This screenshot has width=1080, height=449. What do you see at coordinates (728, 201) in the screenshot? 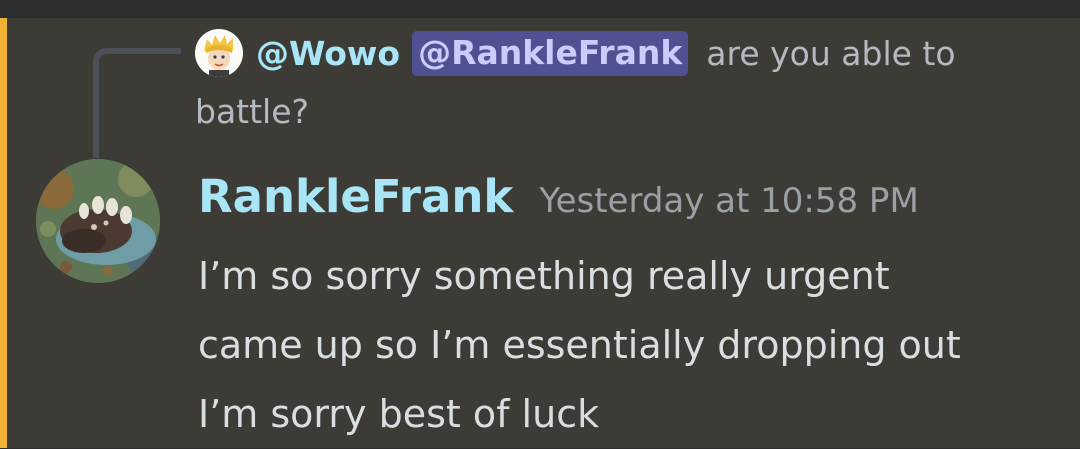
I see `message-timestamp: Yesterday at 10:58 PM` at bounding box center [728, 201].